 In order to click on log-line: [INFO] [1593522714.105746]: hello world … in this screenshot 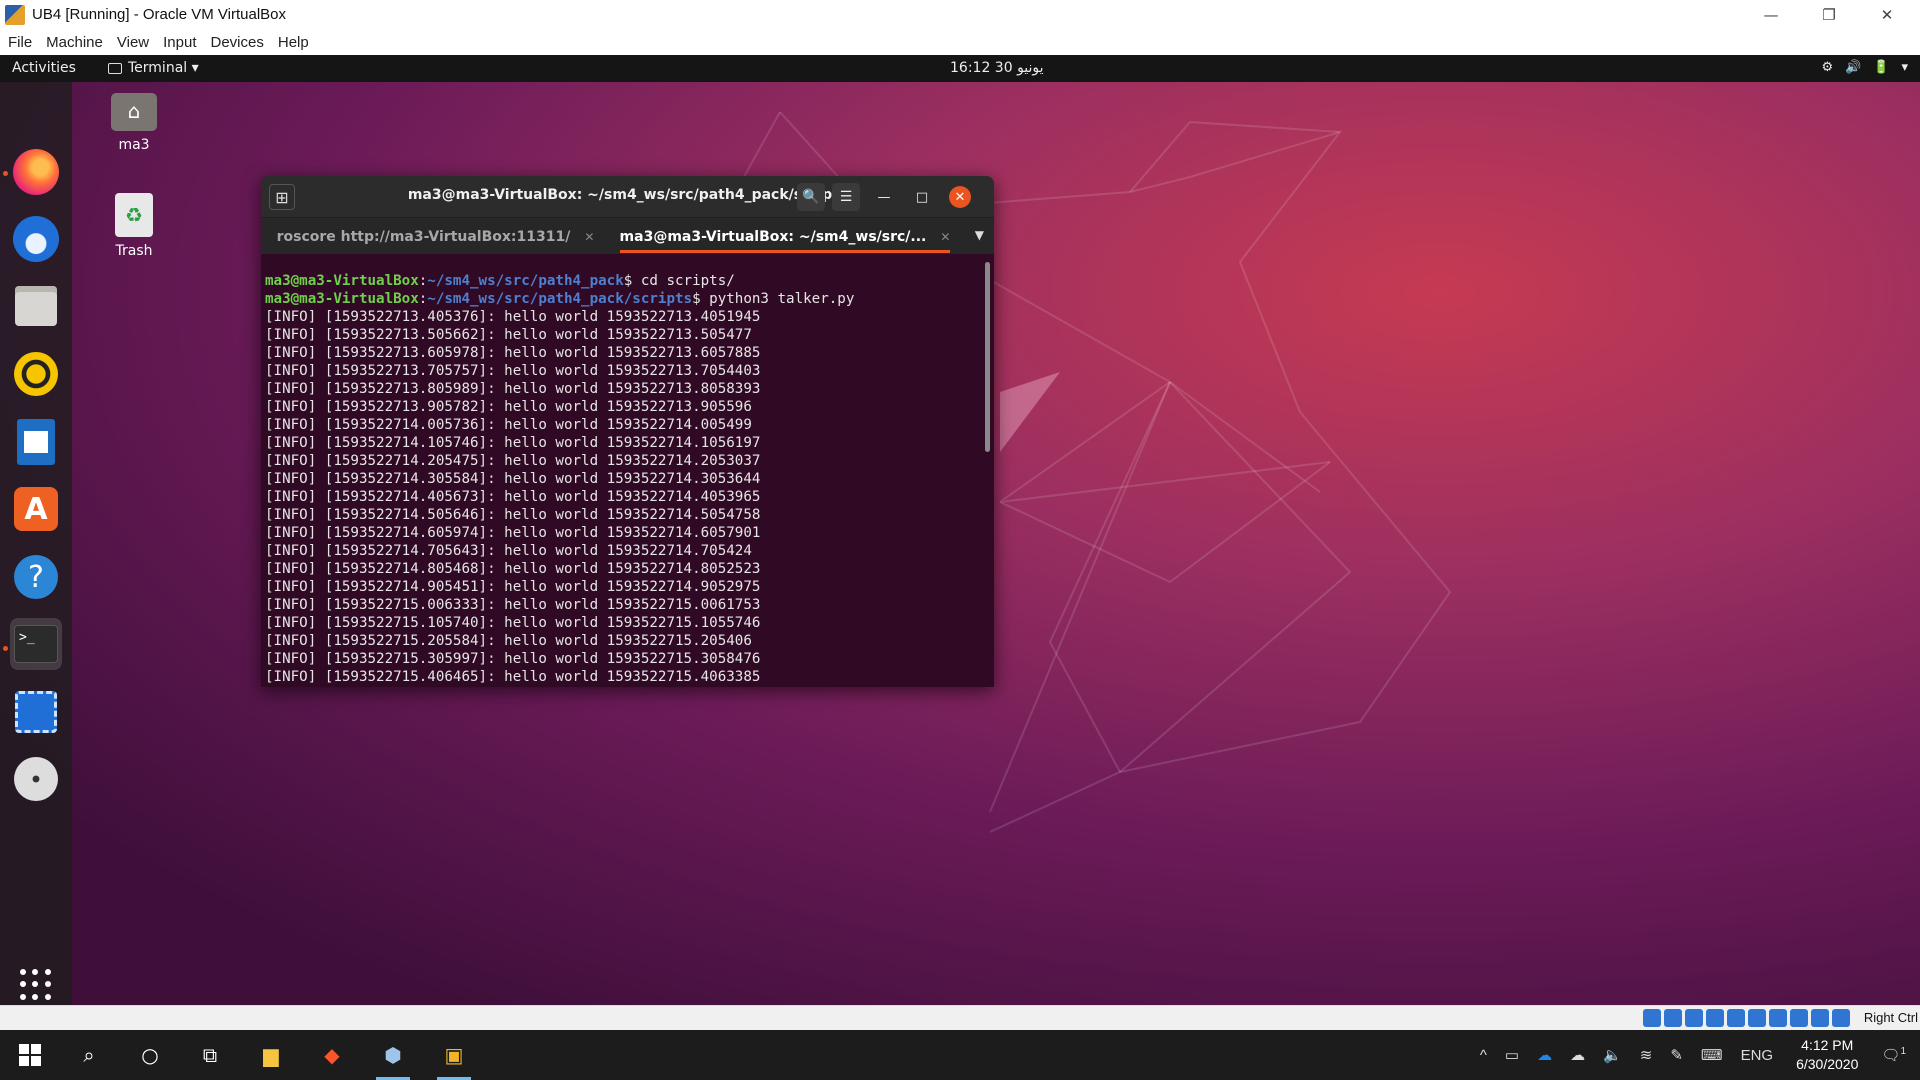, I will do `click(513, 443)`.